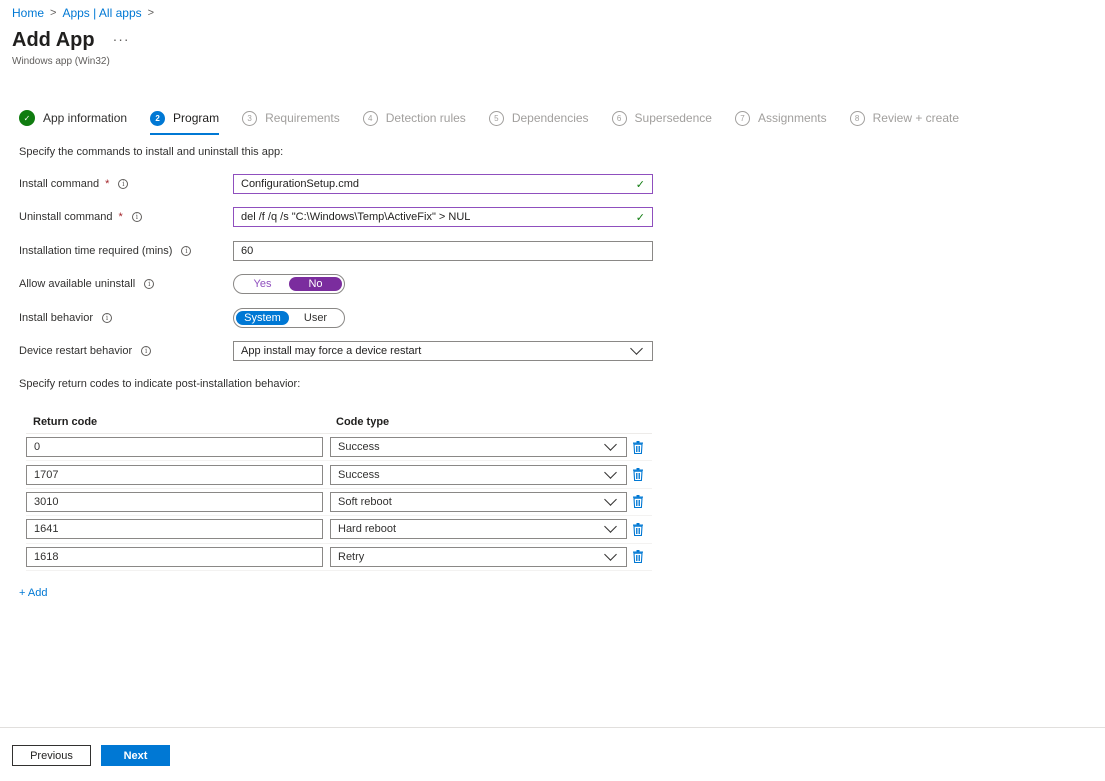  I want to click on restart-behavior-value: App install may force a device restart, so click(331, 351).